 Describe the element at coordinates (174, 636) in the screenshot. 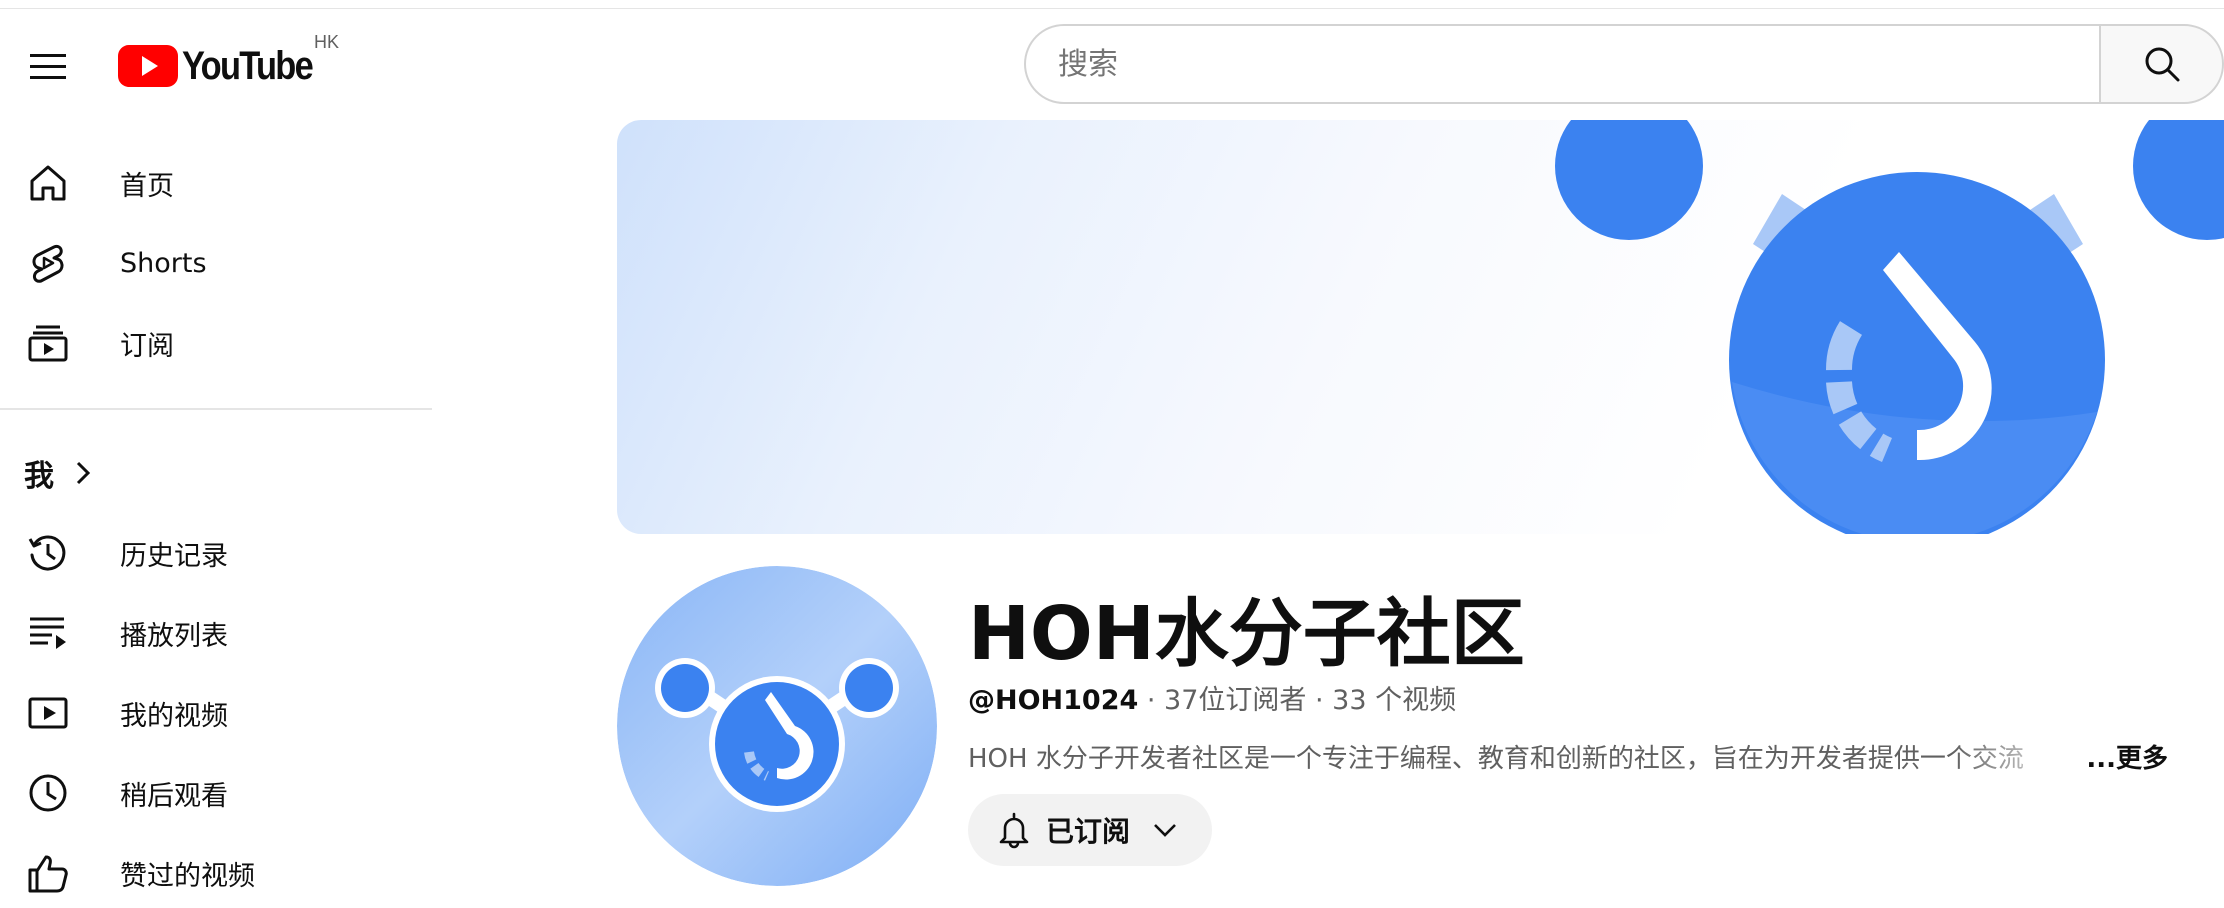

I see `sidebar-item-label: 播放列表` at that location.